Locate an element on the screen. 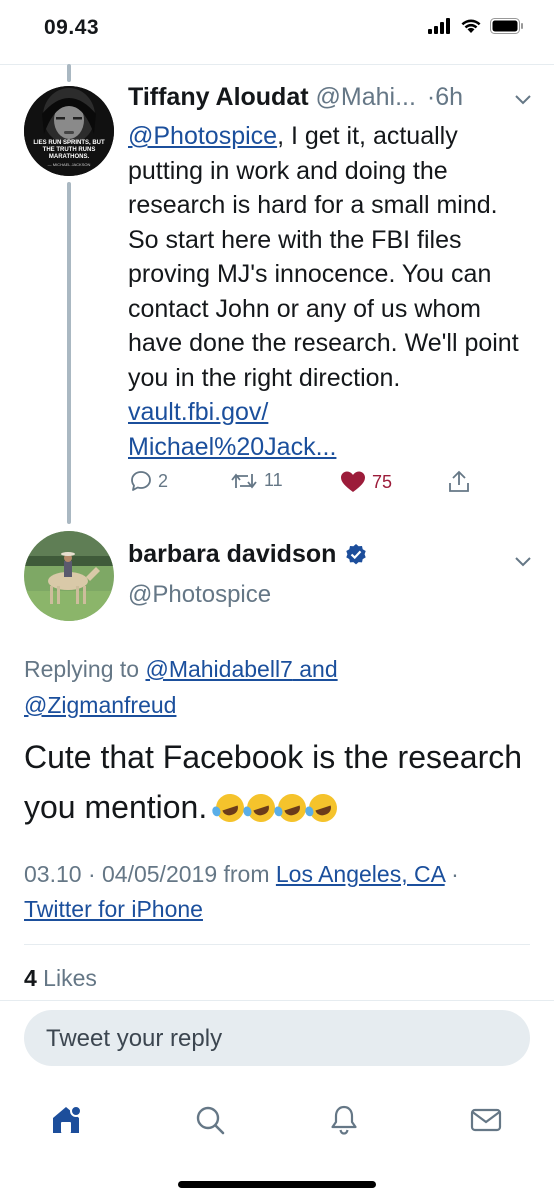 The height and width of the screenshot is (1200, 554). header-divider is located at coordinates (277, 64).